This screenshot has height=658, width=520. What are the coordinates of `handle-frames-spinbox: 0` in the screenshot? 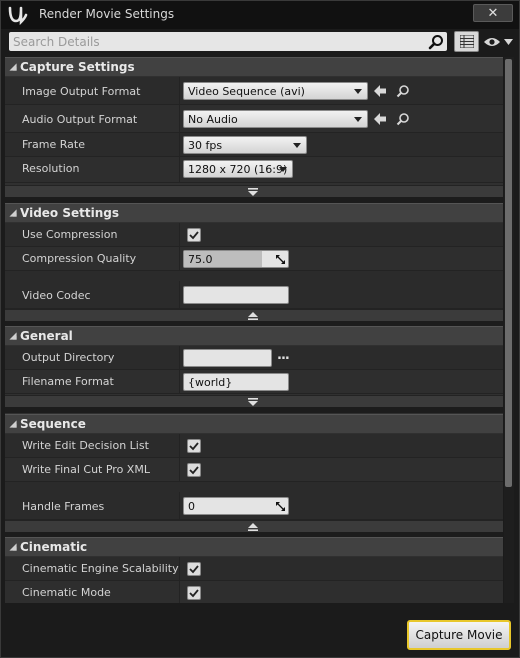 It's located at (236, 506).